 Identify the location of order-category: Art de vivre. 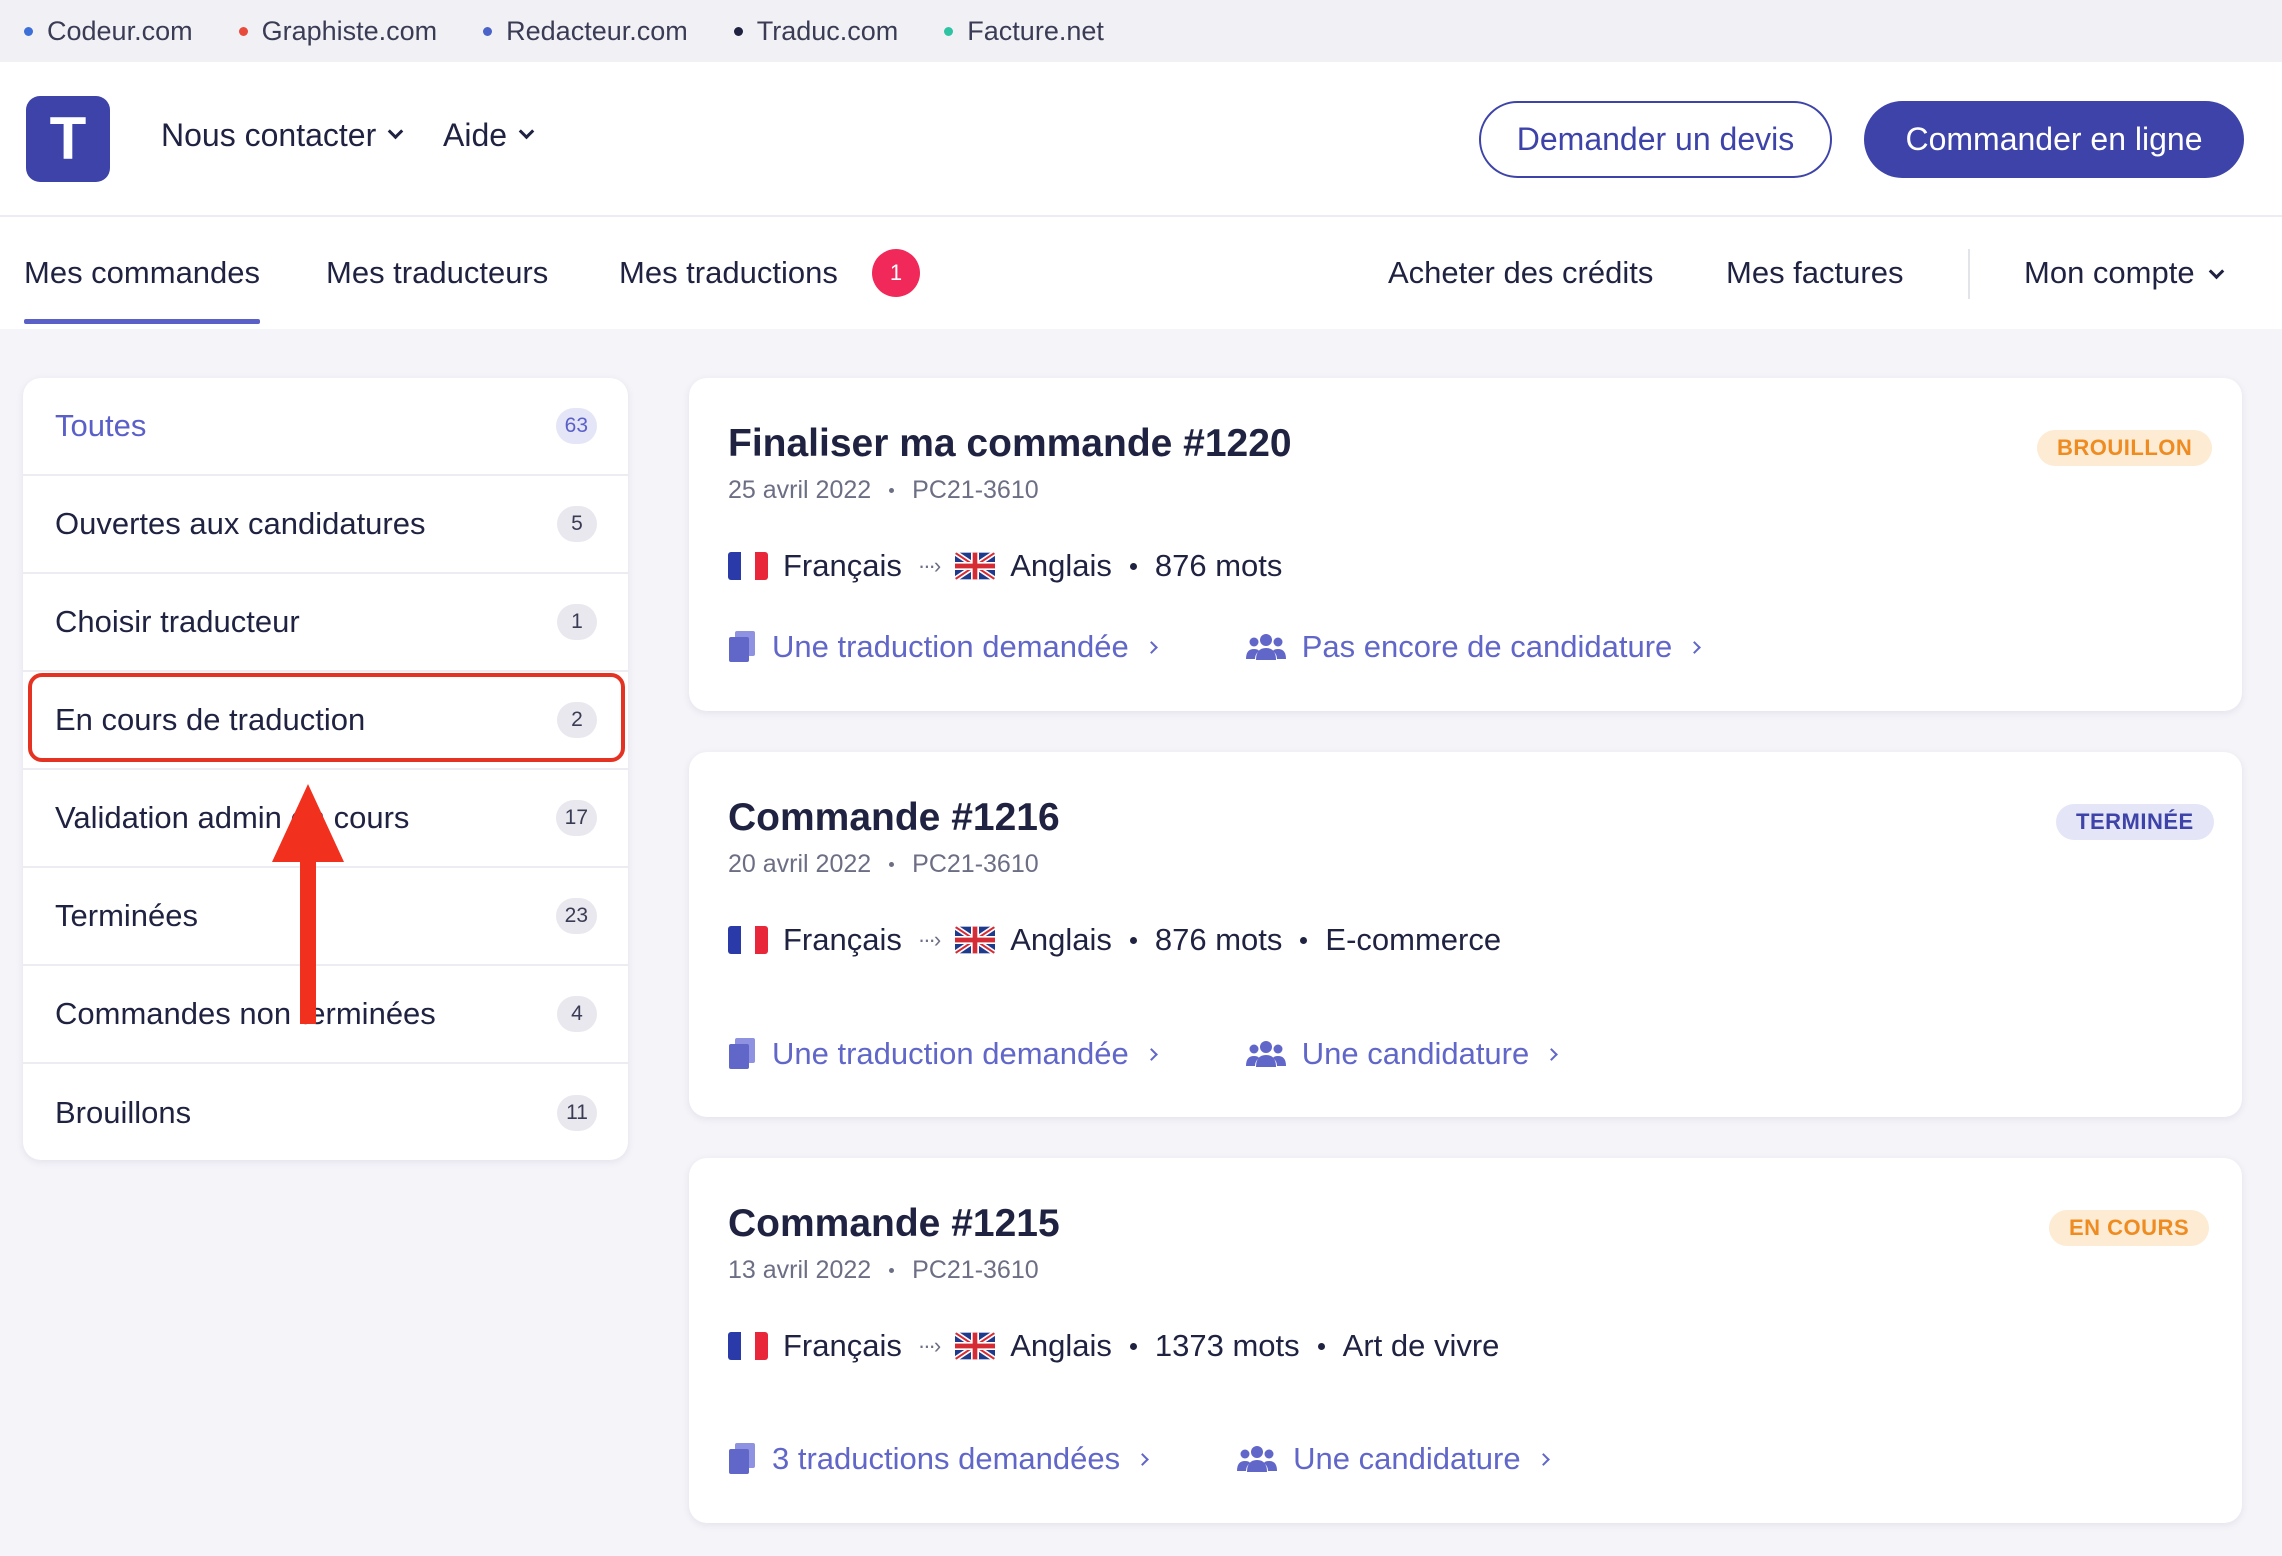
(1421, 1345).